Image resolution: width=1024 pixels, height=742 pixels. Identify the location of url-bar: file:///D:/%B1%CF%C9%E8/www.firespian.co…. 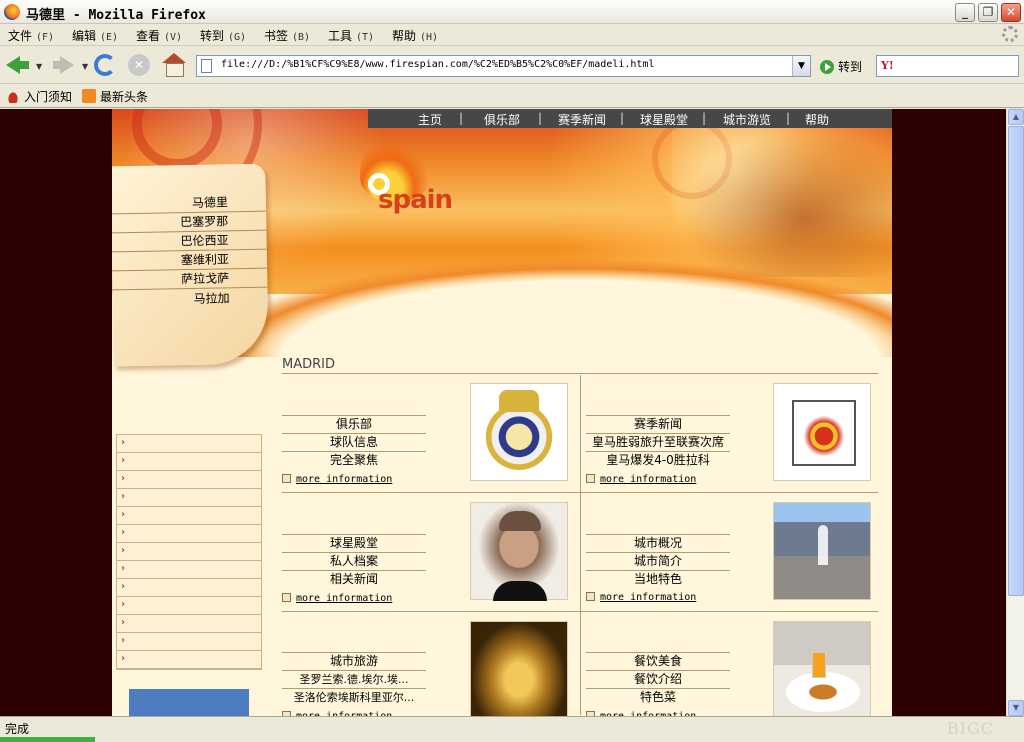
(503, 66).